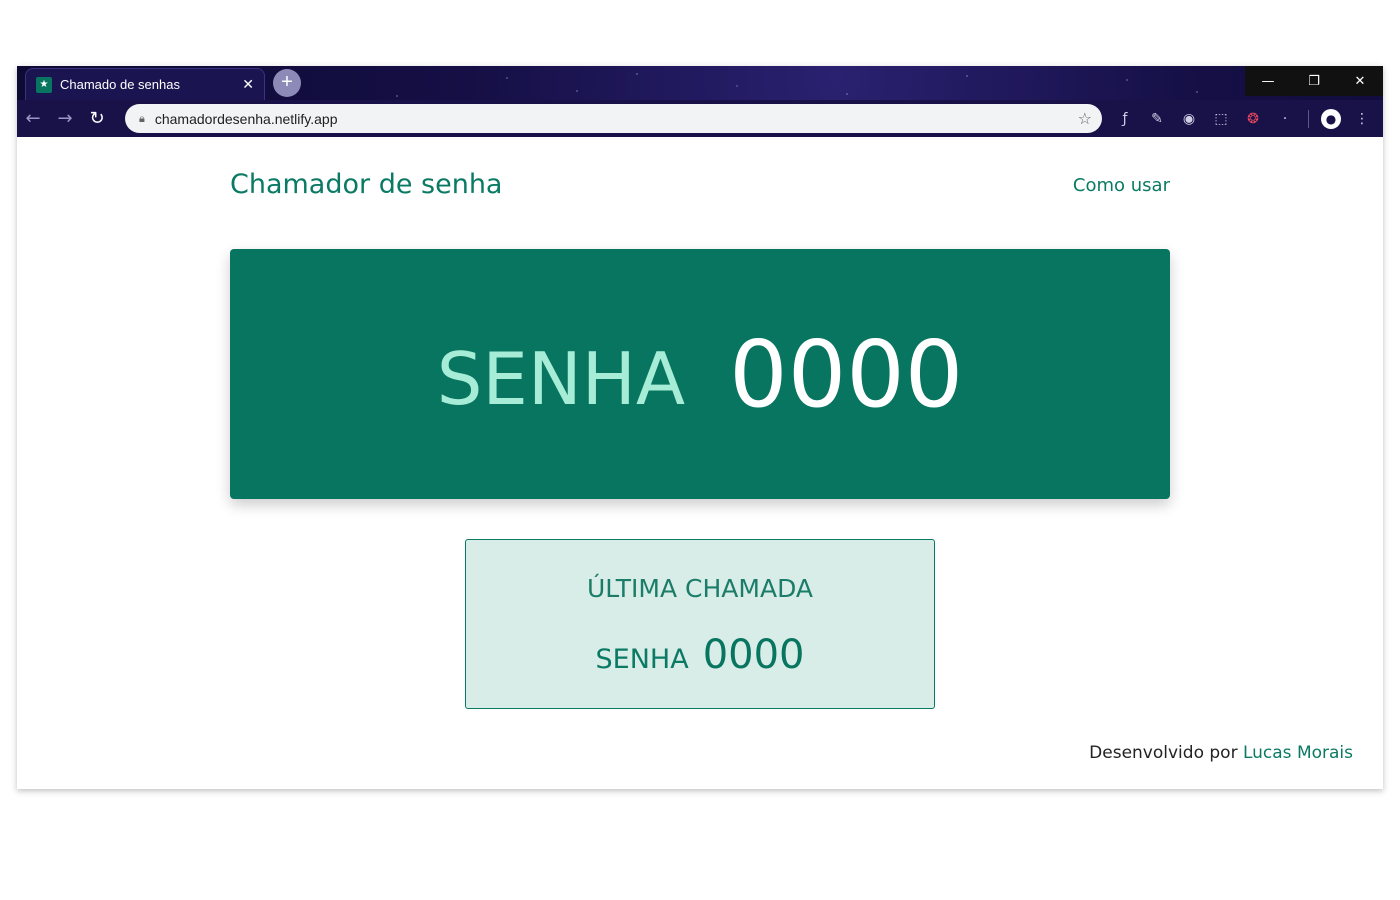  What do you see at coordinates (1285, 119) in the screenshot?
I see `dim-extension-icon: ·` at bounding box center [1285, 119].